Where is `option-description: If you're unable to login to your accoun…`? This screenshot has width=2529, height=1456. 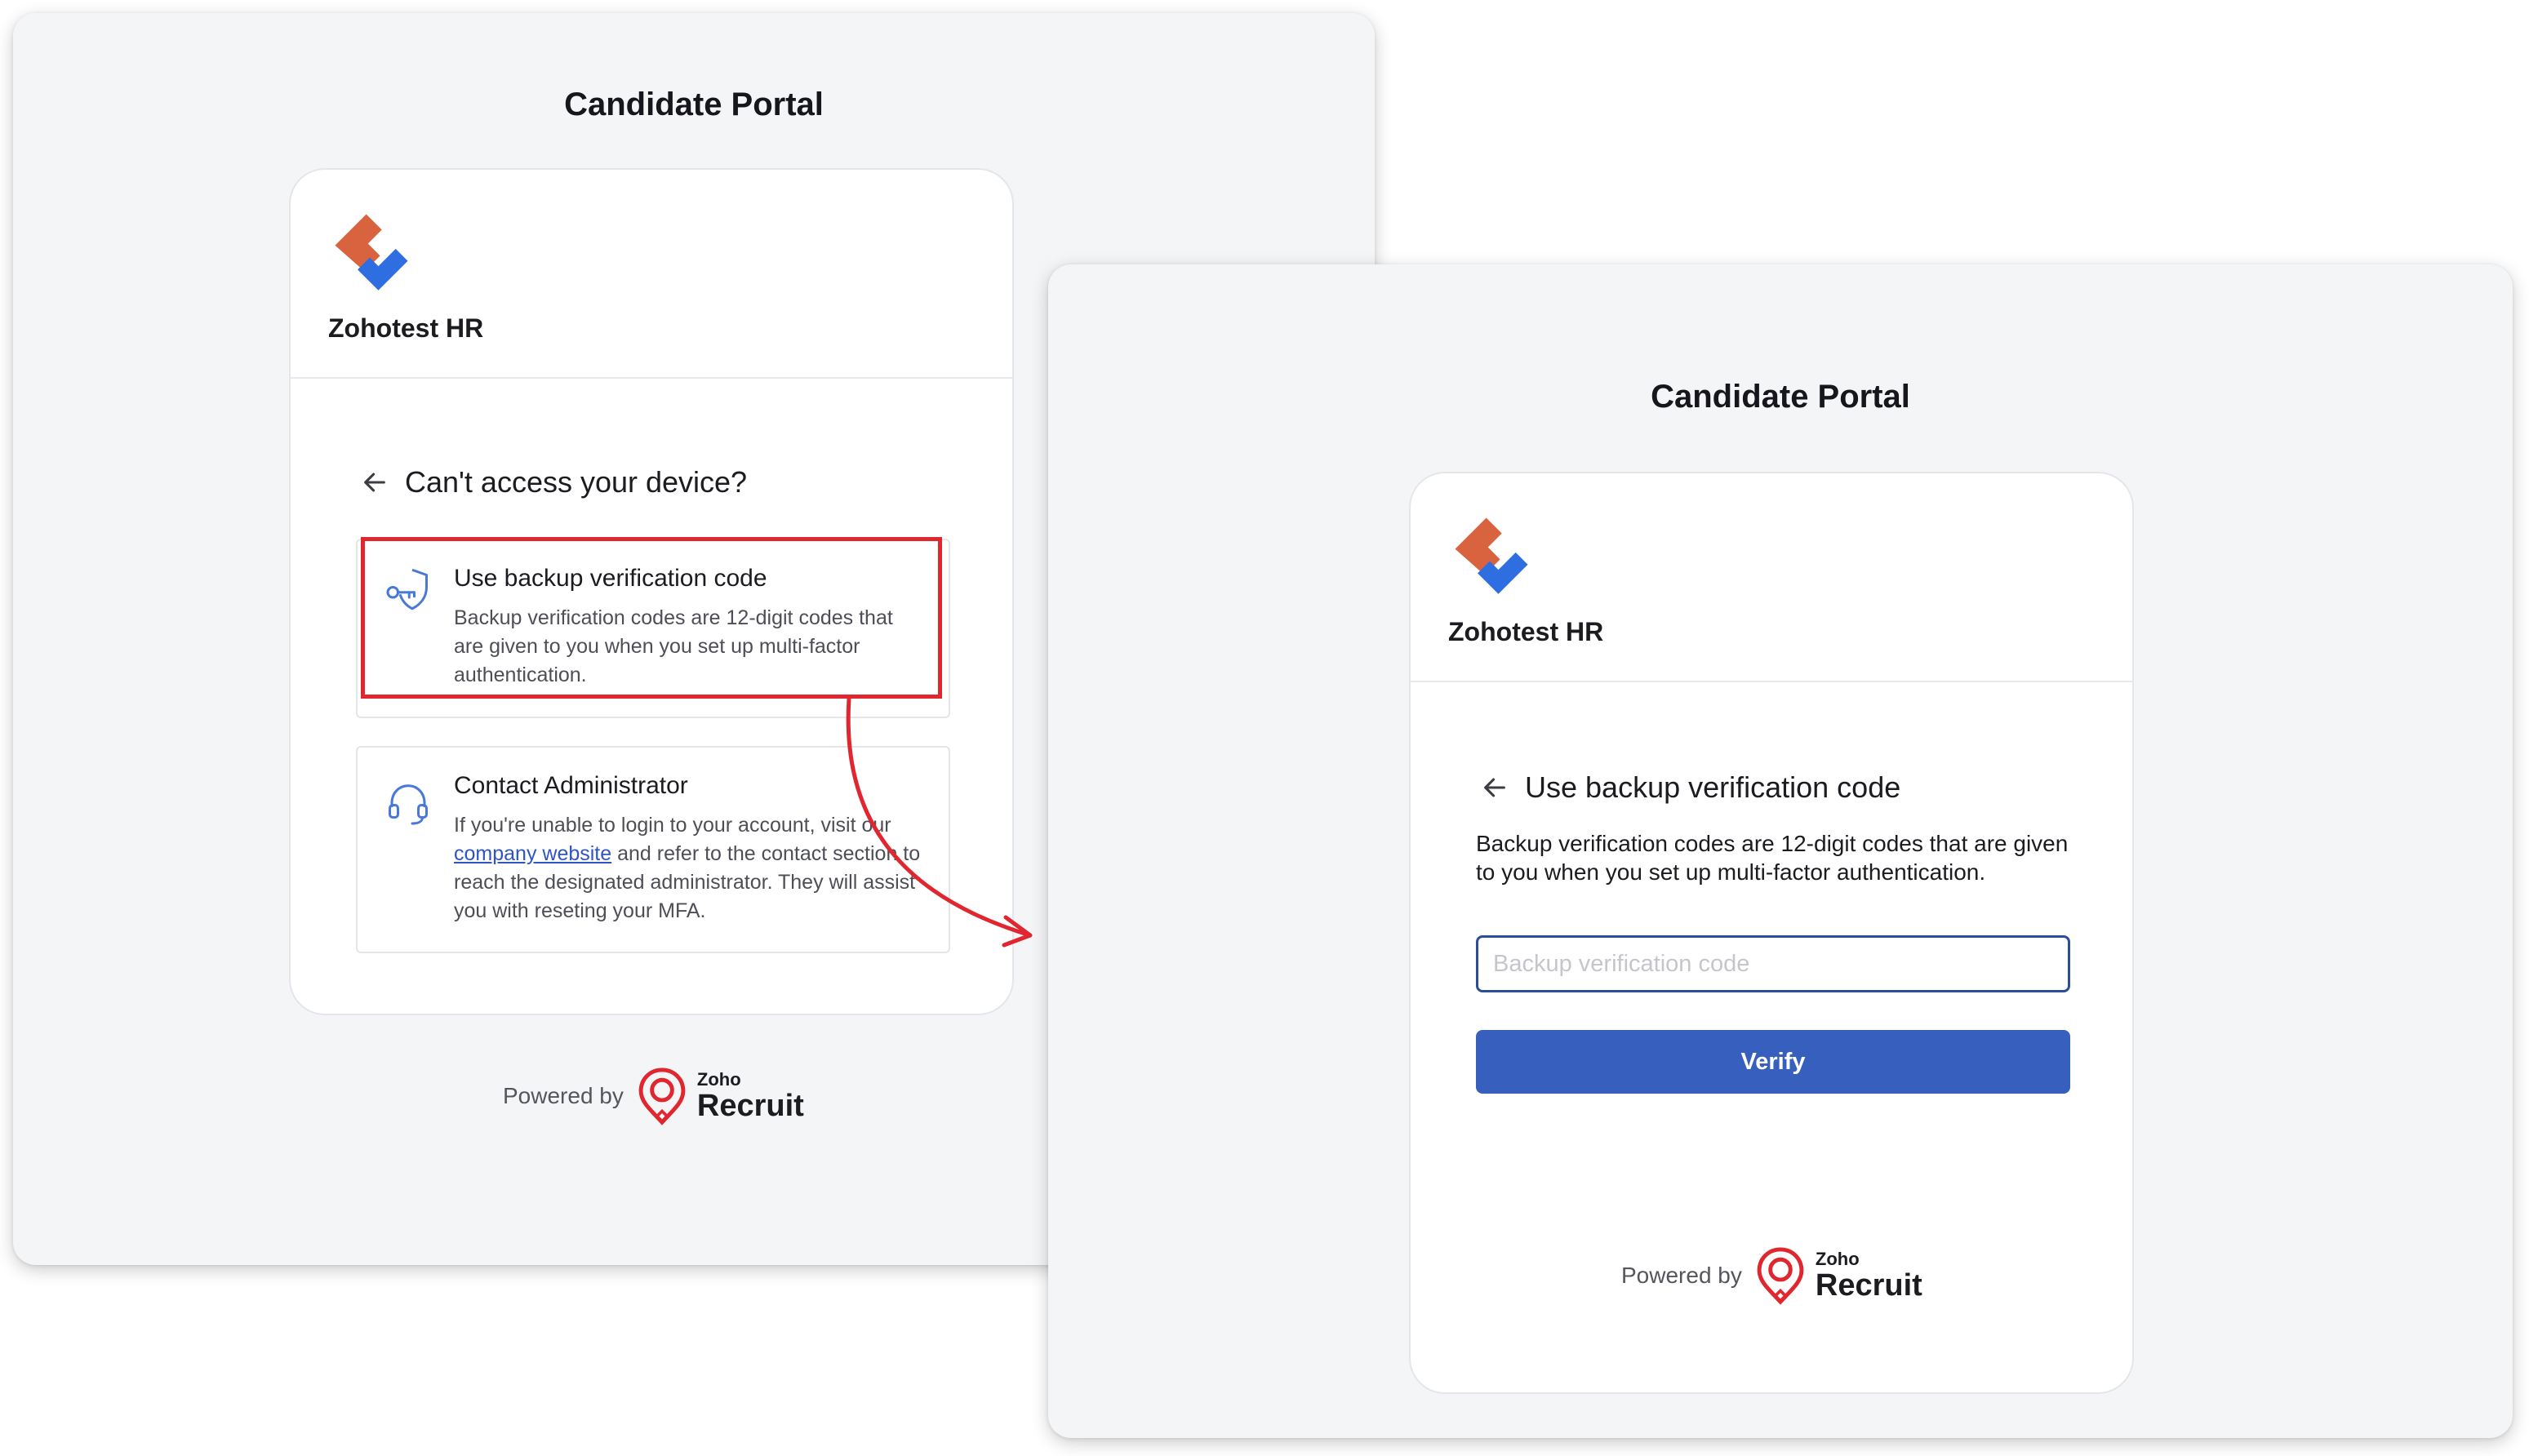
option-description: If you're unable to login to your accoun… is located at coordinates (690, 869).